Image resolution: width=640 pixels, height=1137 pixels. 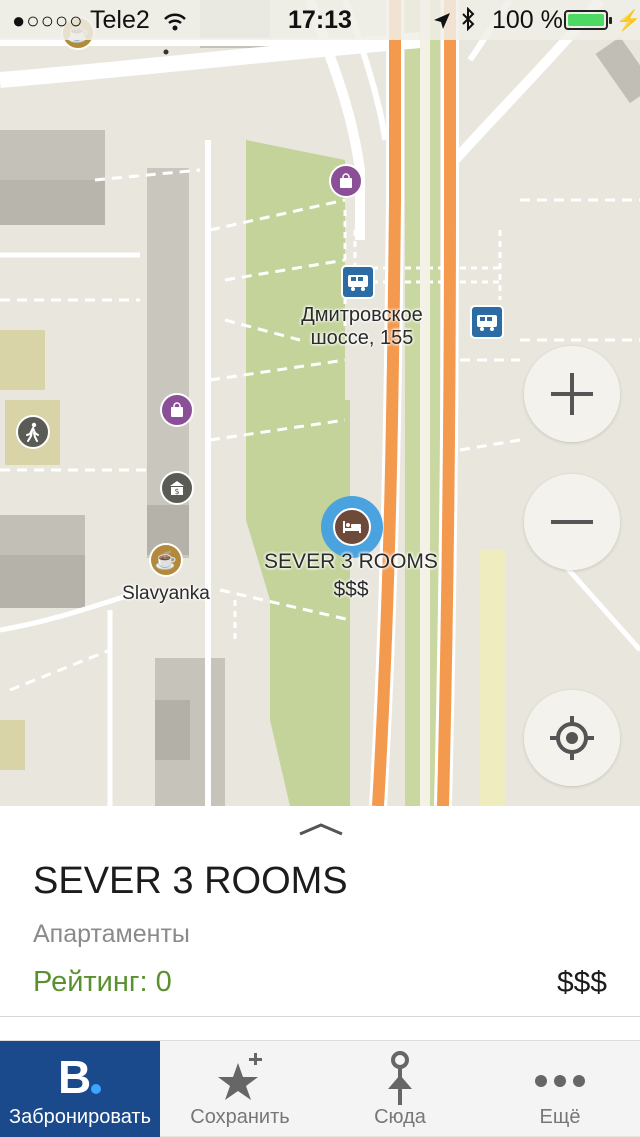 I want to click on charging-icon: ⚡, so click(x=628, y=21).